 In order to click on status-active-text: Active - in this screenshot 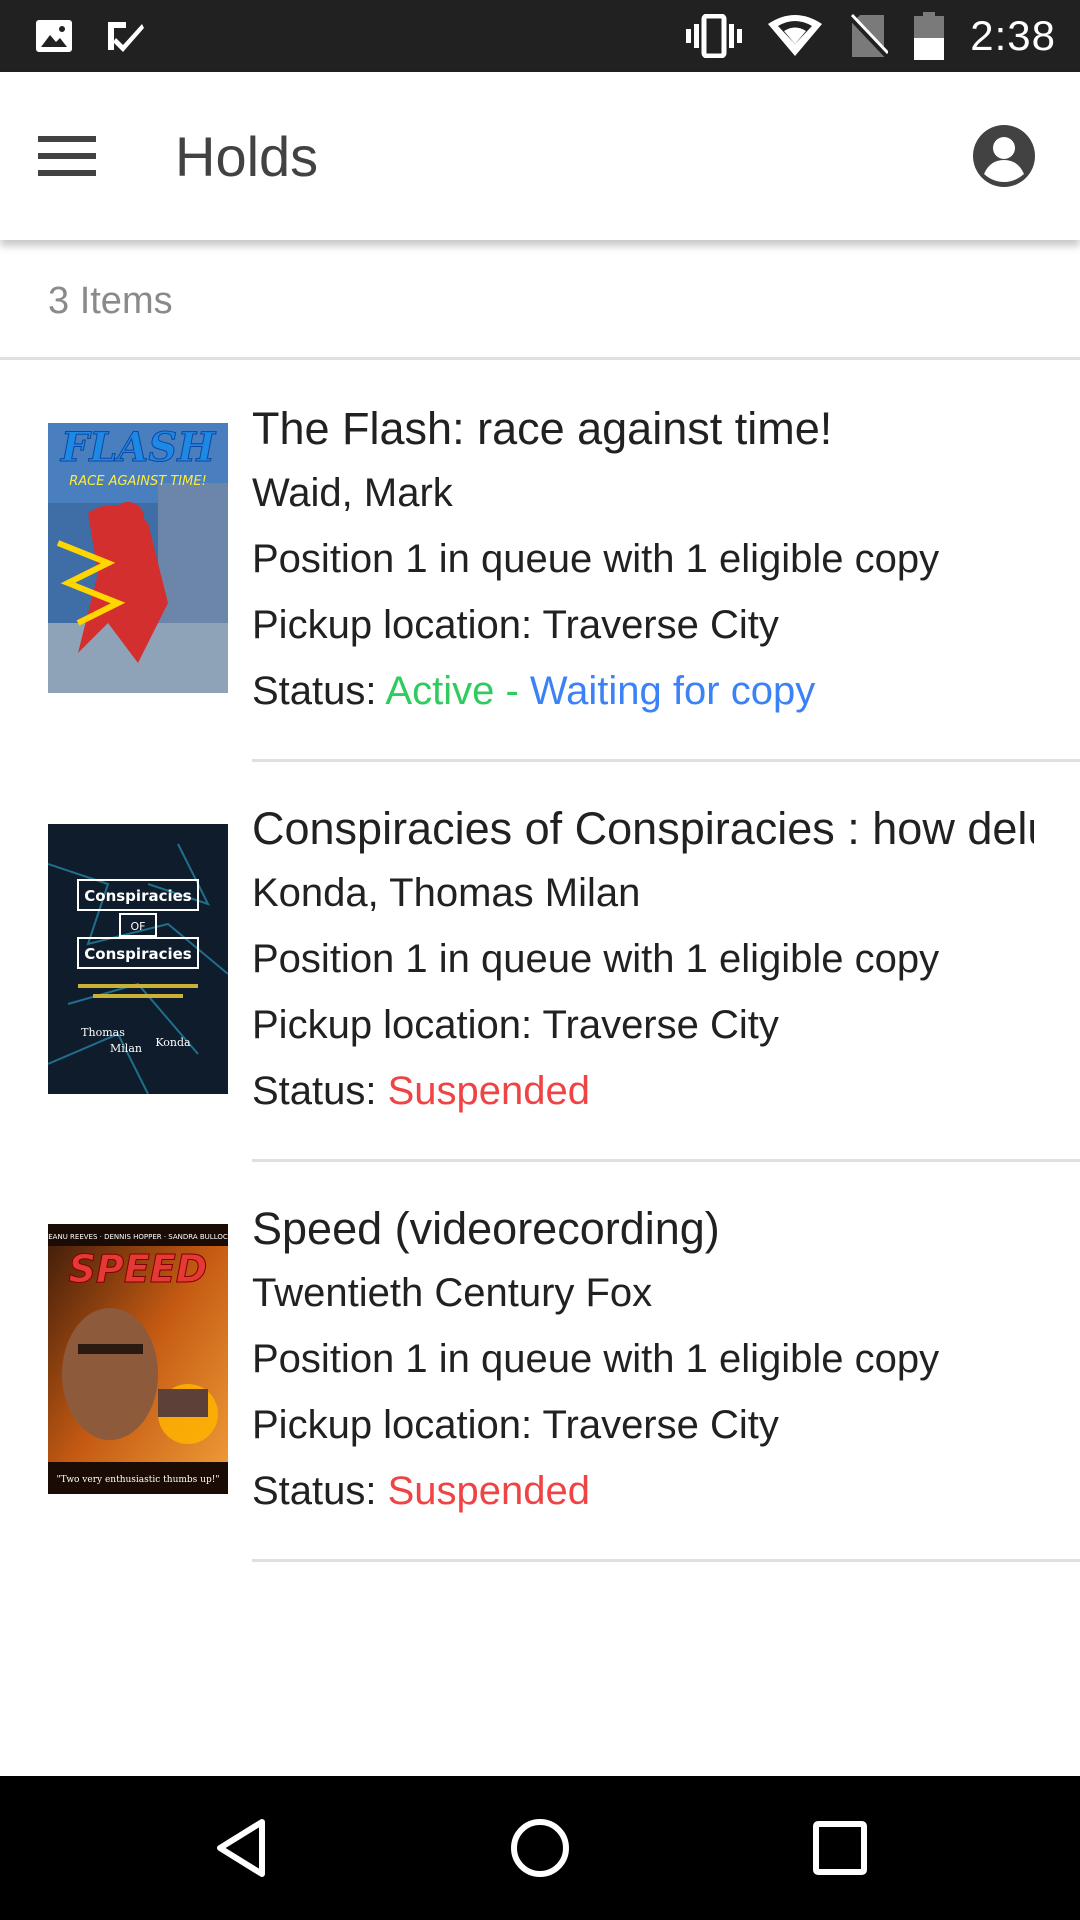, I will do `click(457, 691)`.